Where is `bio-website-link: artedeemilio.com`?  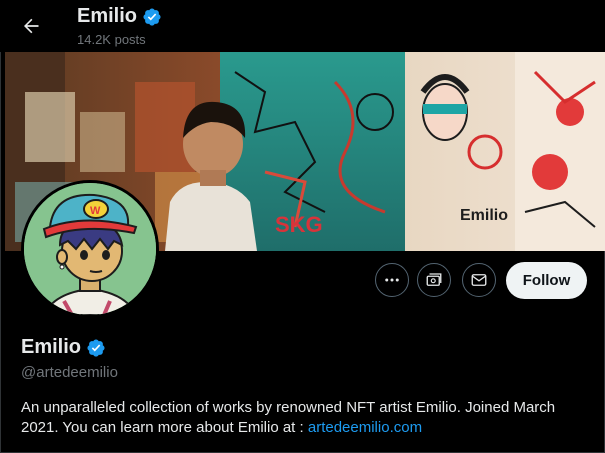
bio-website-link: artedeemilio.com is located at coordinates (365, 427).